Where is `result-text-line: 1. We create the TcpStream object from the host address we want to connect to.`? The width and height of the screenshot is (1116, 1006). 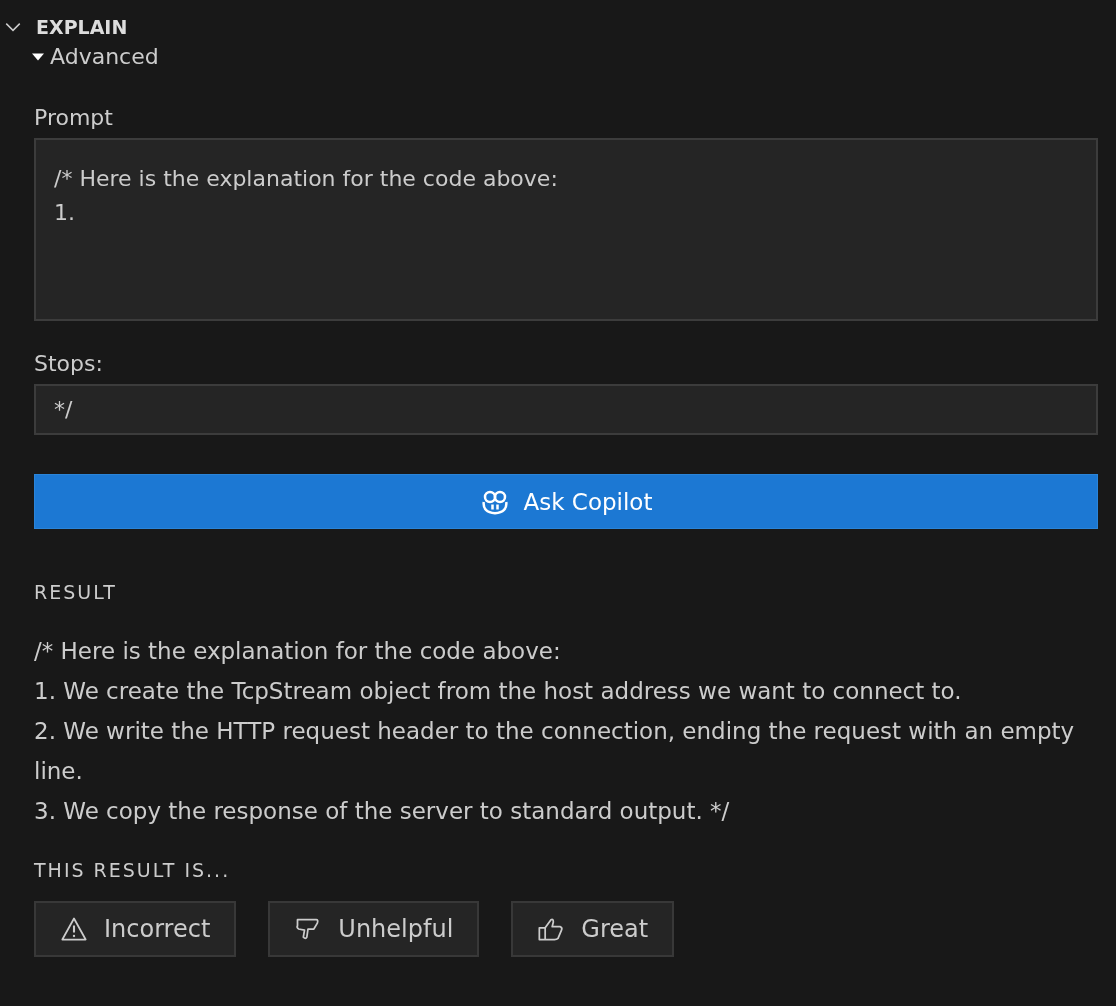 result-text-line: 1. We create the TcpStream object from the host address we want to connect to. is located at coordinates (498, 691).